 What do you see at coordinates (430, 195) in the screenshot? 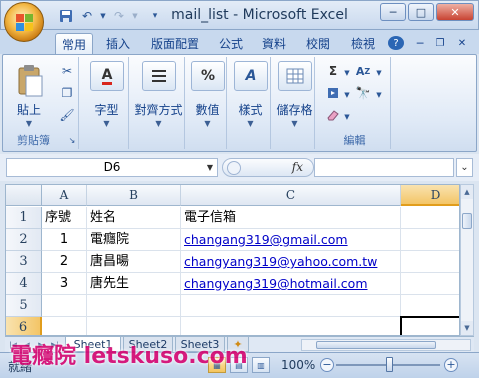
I see `column-header-d: D` at bounding box center [430, 195].